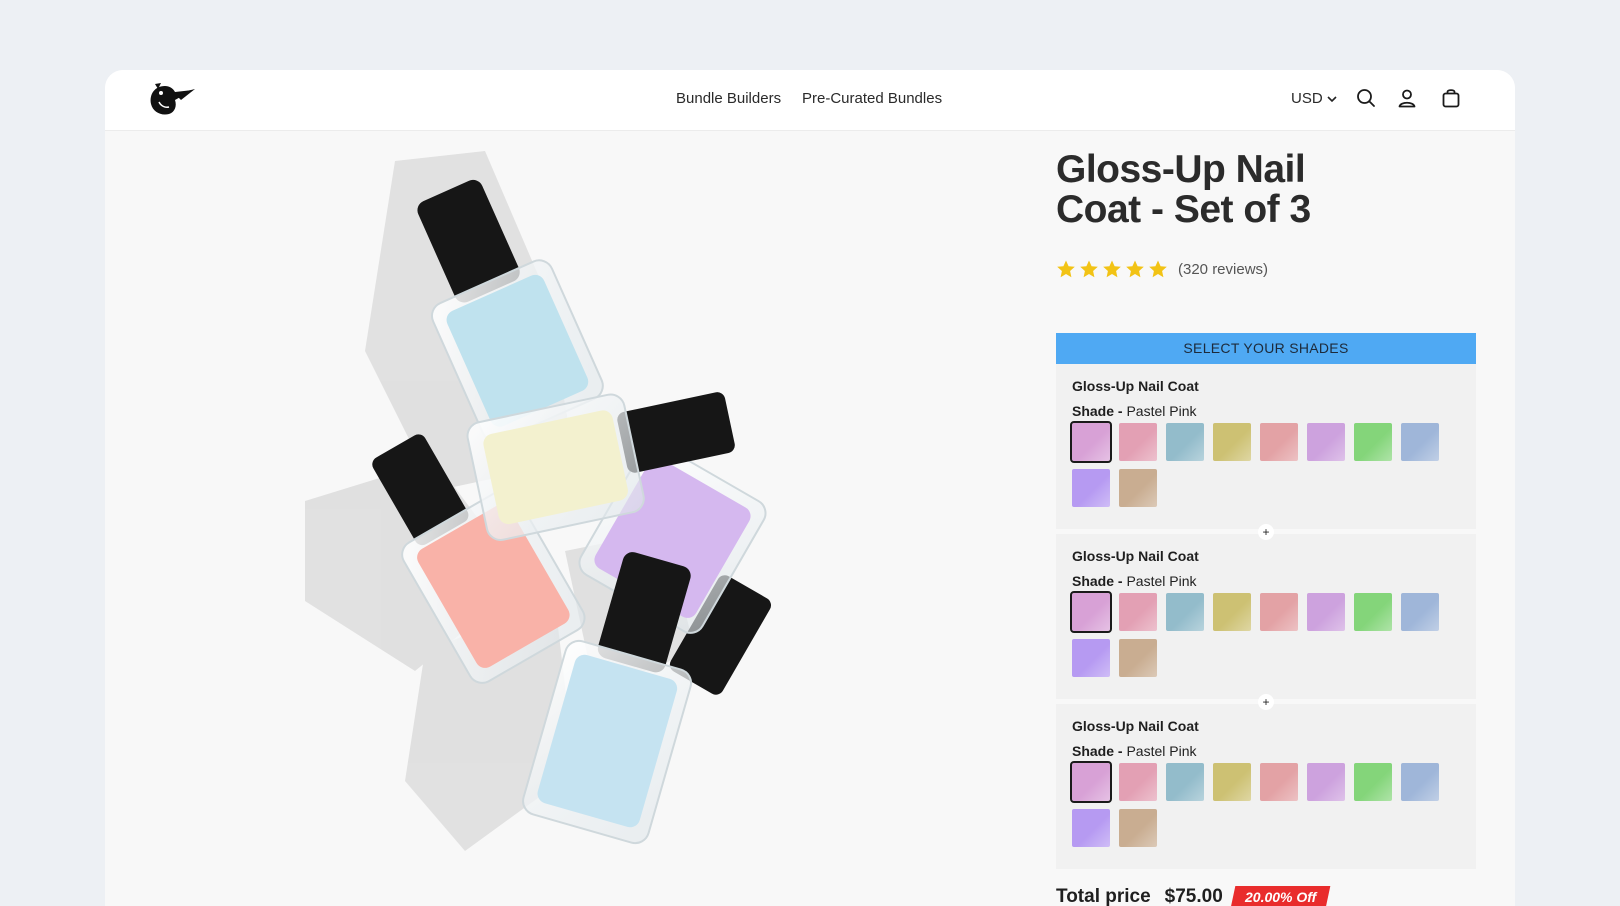 The width and height of the screenshot is (1620, 906). I want to click on nav-pre-curated-bundles: Pre-Curated Bundles, so click(872, 98).